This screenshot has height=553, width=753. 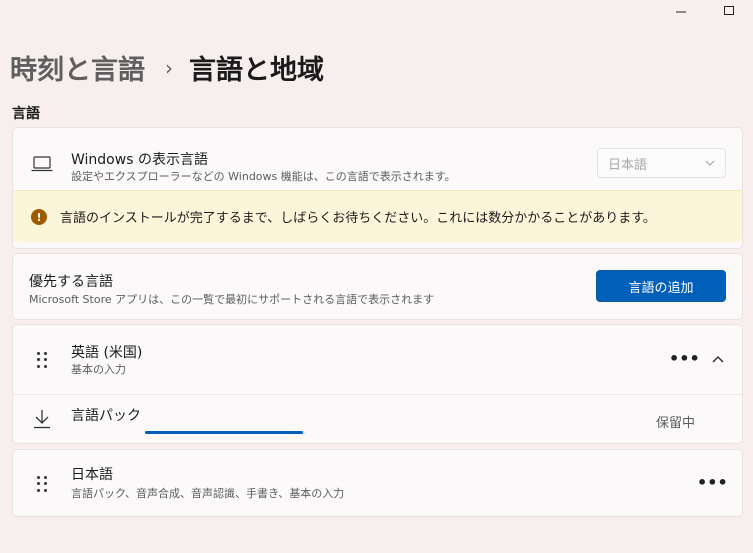 I want to click on language-name: 日本語, so click(x=92, y=475).